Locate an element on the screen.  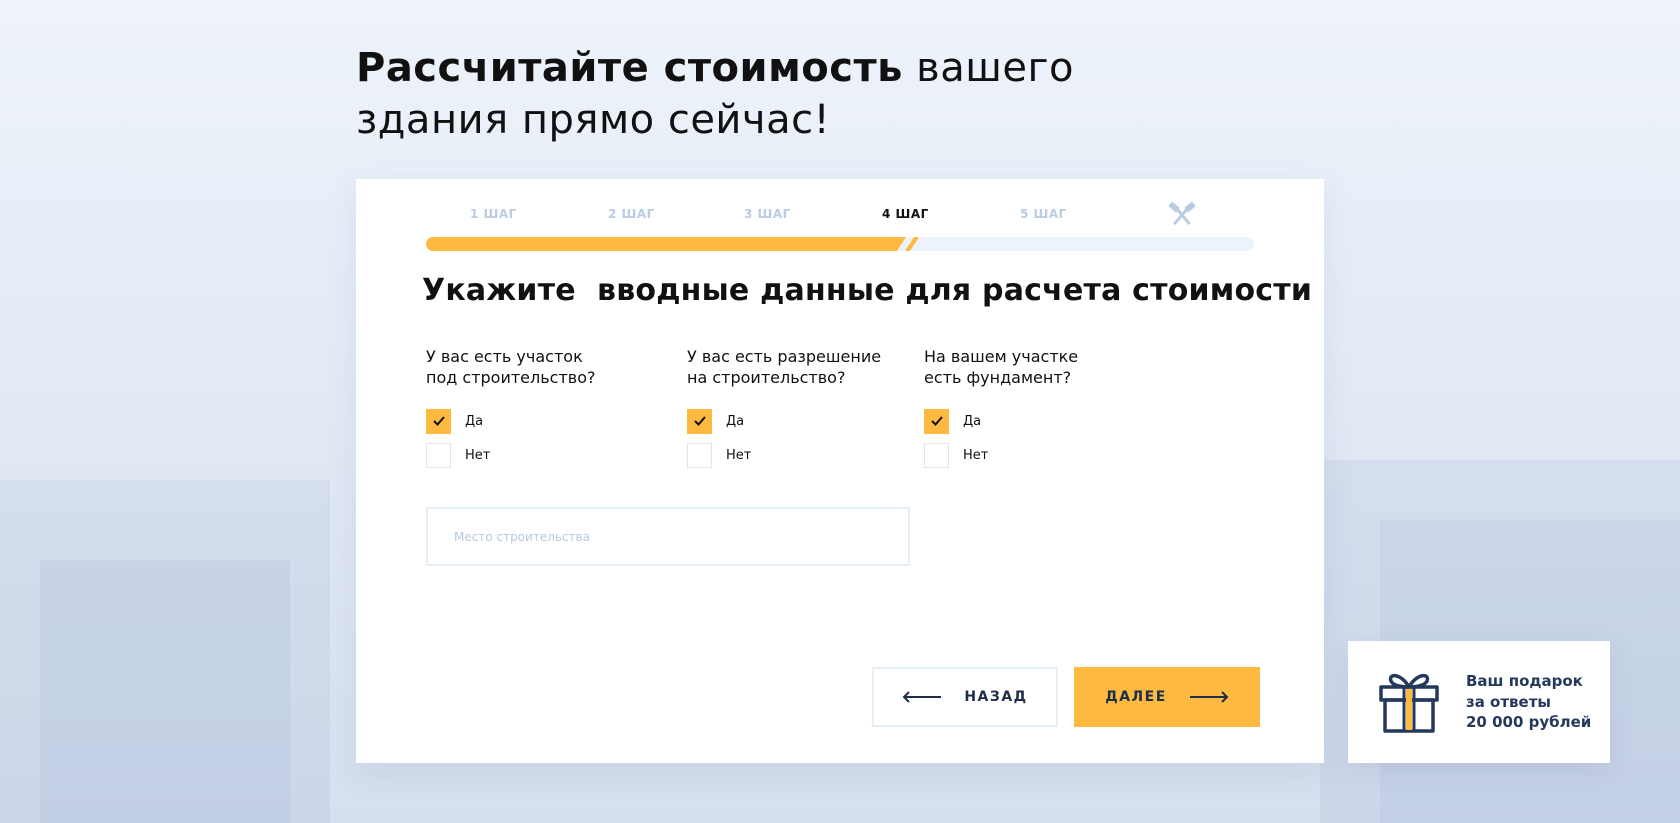
question-foundation: На вашем участке есть фундамент? Да Нет is located at coordinates (1034, 407).